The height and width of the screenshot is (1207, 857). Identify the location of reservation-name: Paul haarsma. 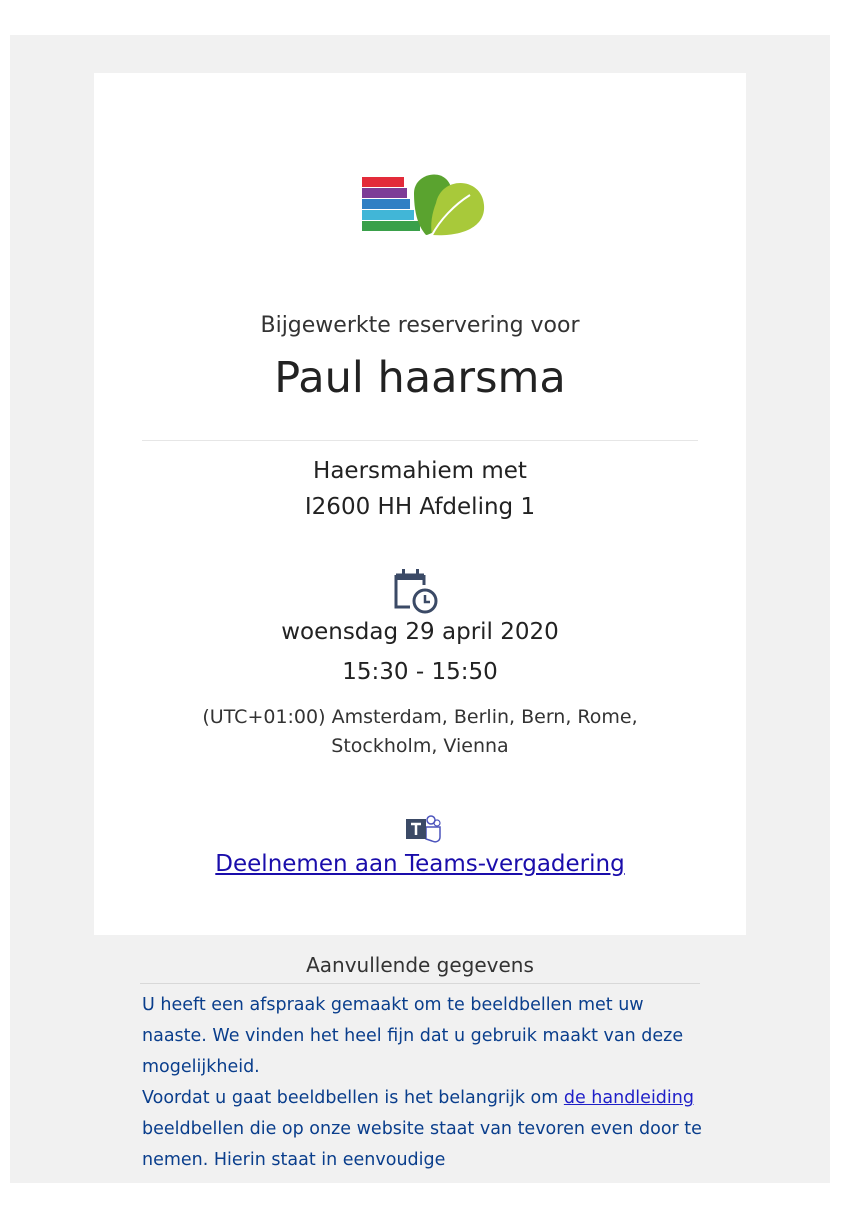
(420, 378).